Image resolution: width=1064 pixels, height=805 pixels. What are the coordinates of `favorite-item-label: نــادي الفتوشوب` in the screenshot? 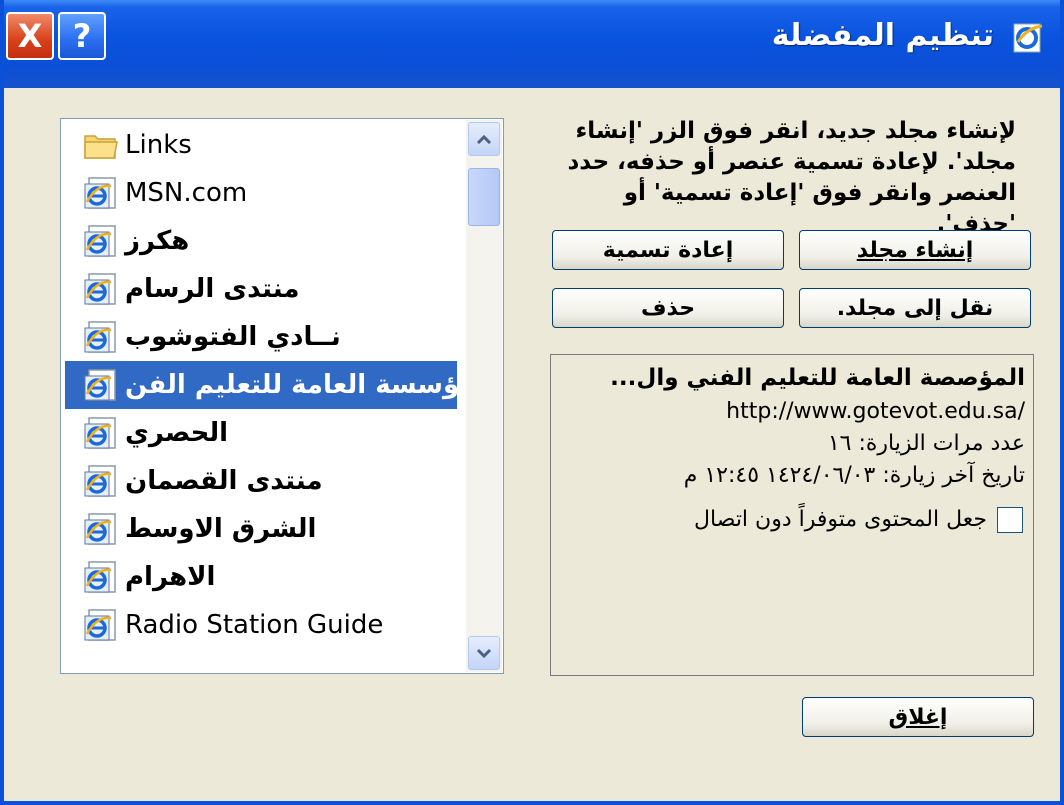 It's located at (233, 337).